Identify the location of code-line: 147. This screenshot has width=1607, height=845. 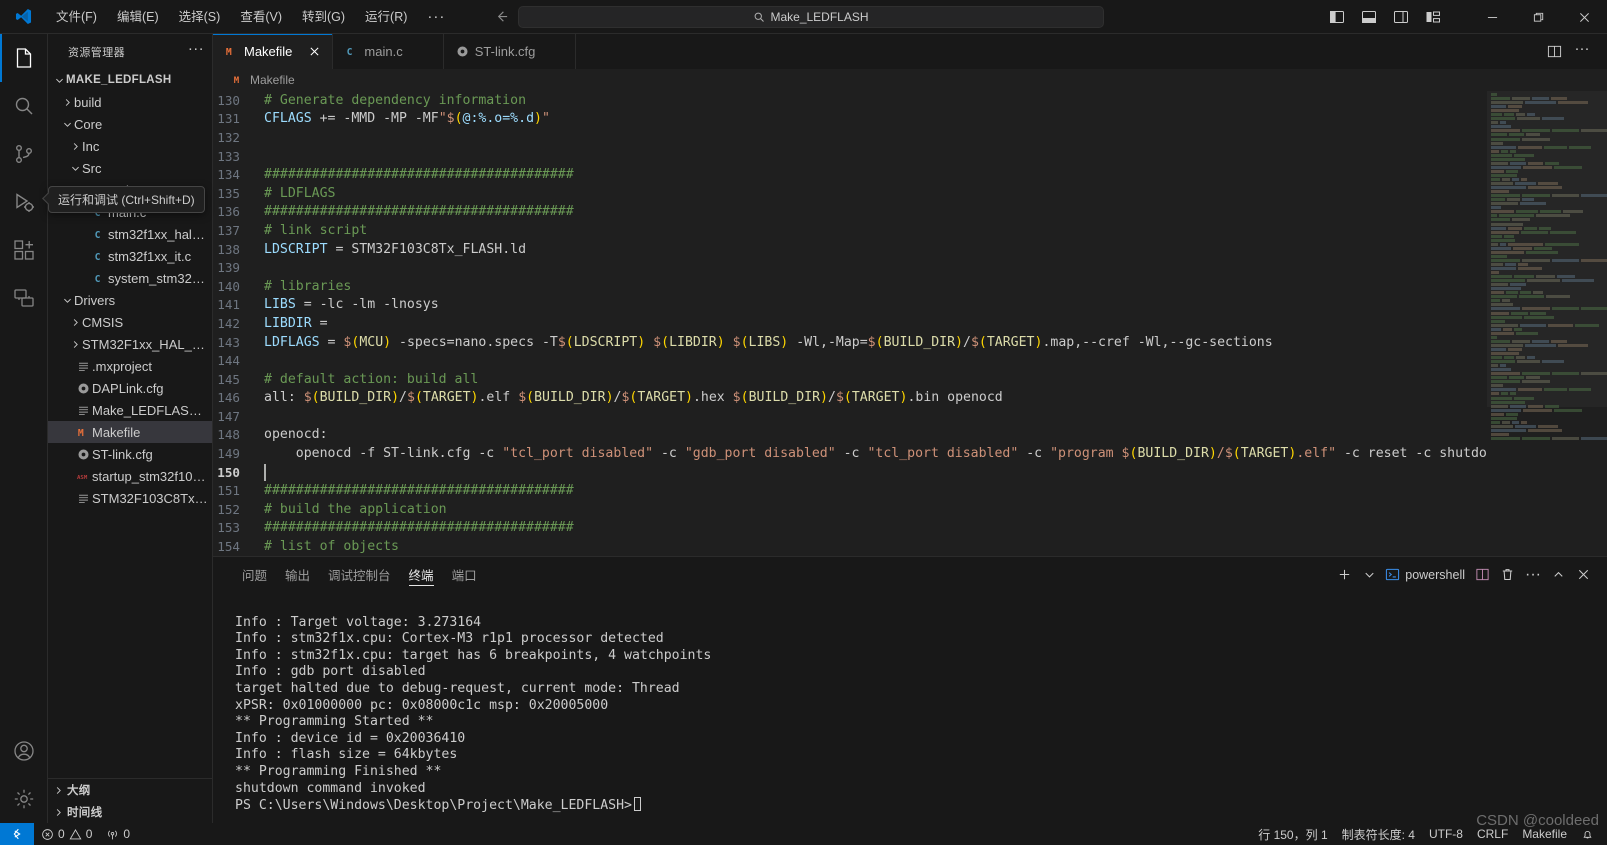
(850, 416).